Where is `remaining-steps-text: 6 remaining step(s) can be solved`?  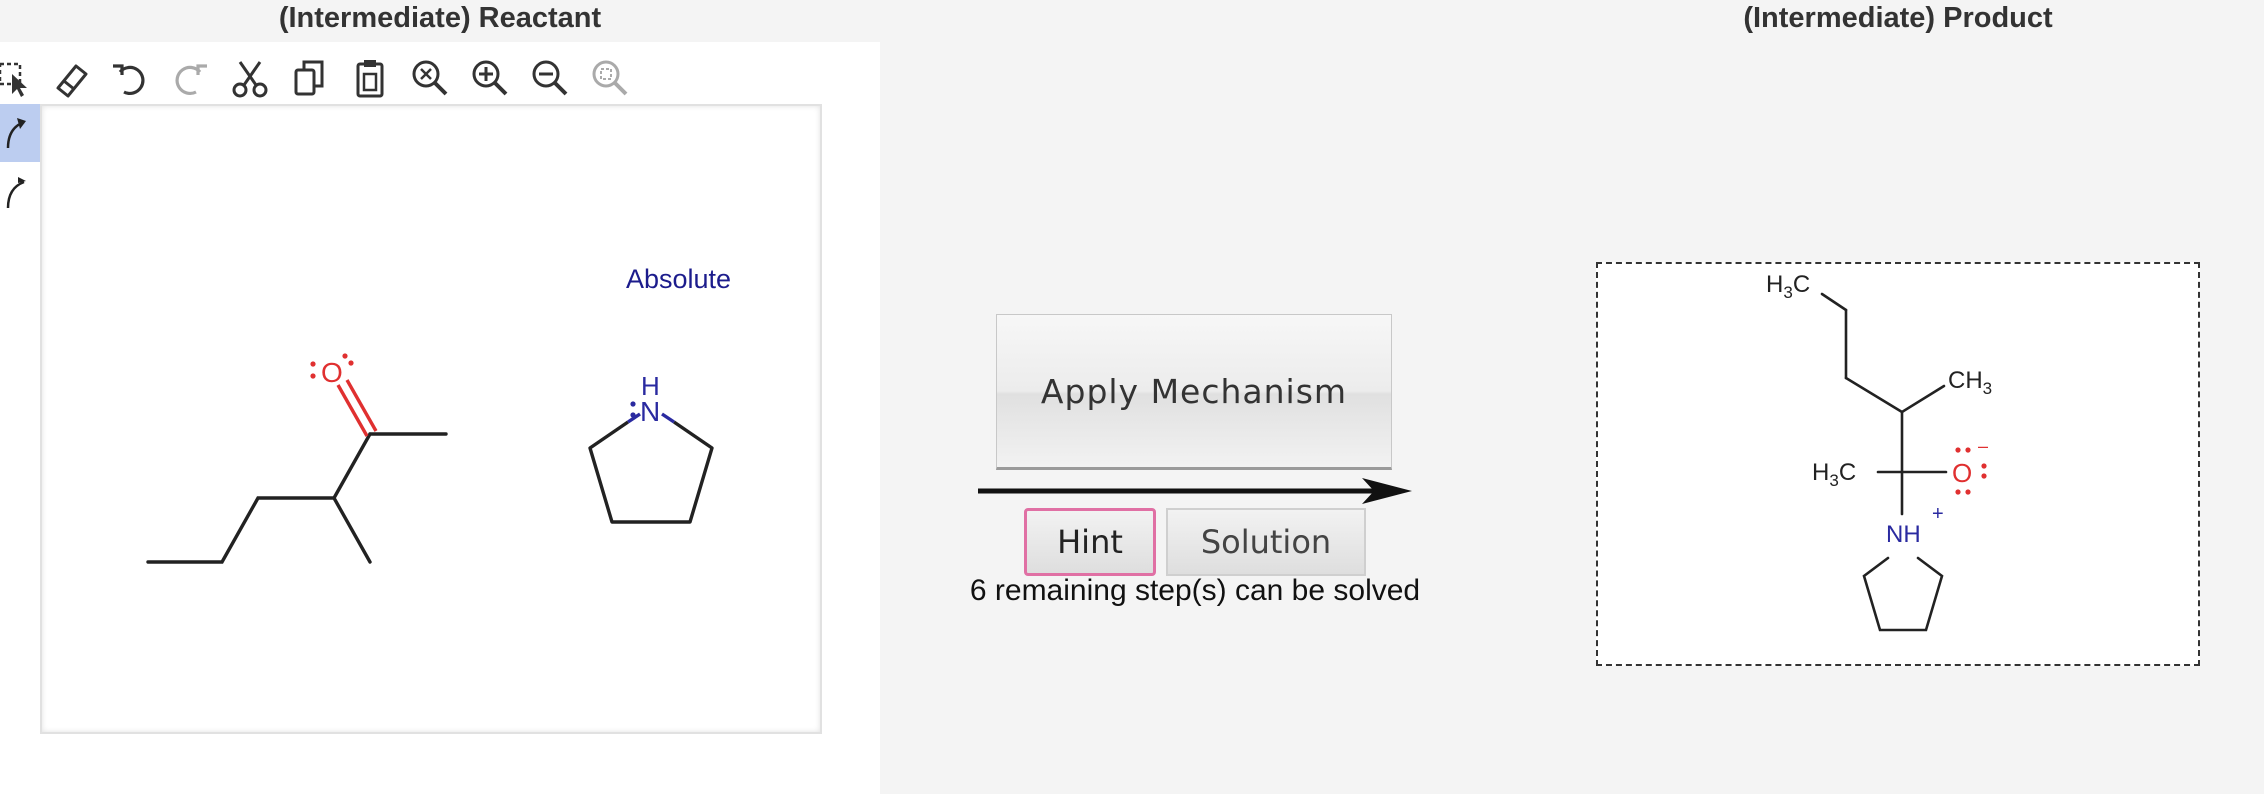 remaining-steps-text: 6 remaining step(s) can be solved is located at coordinates (1195, 590).